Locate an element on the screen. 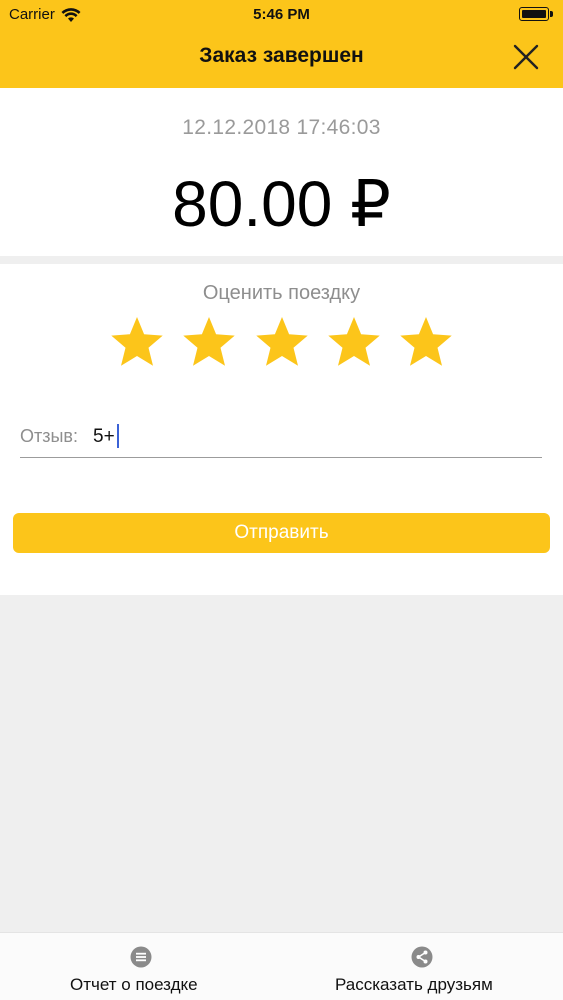 This screenshot has width=563, height=1000. order-amount: 80.00 ₽ is located at coordinates (281, 204).